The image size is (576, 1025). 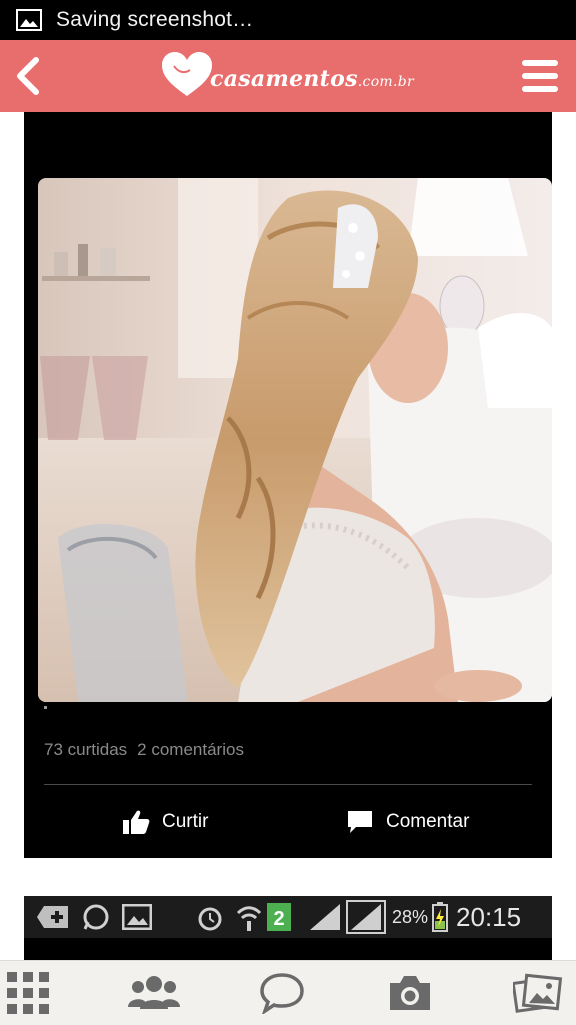 I want to click on speech-bubble-icon, so click(x=360, y=822).